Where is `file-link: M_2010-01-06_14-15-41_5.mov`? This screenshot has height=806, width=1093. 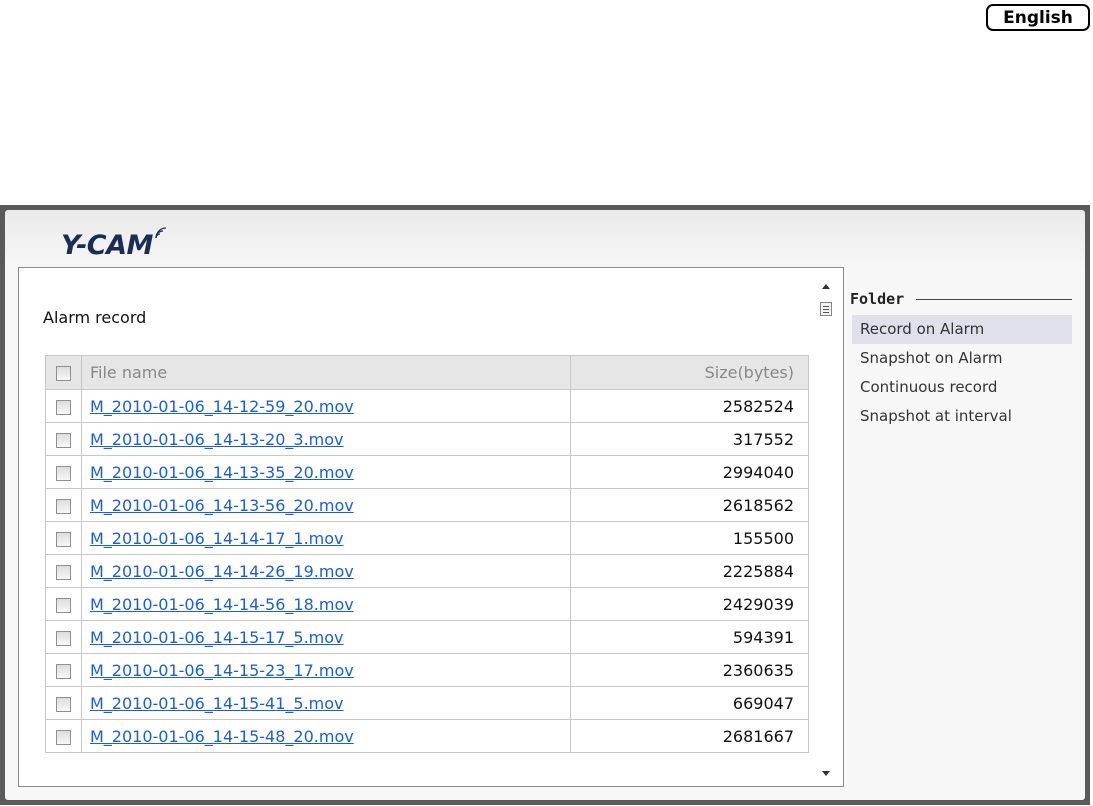
file-link: M_2010-01-06_14-15-41_5.mov is located at coordinates (217, 703).